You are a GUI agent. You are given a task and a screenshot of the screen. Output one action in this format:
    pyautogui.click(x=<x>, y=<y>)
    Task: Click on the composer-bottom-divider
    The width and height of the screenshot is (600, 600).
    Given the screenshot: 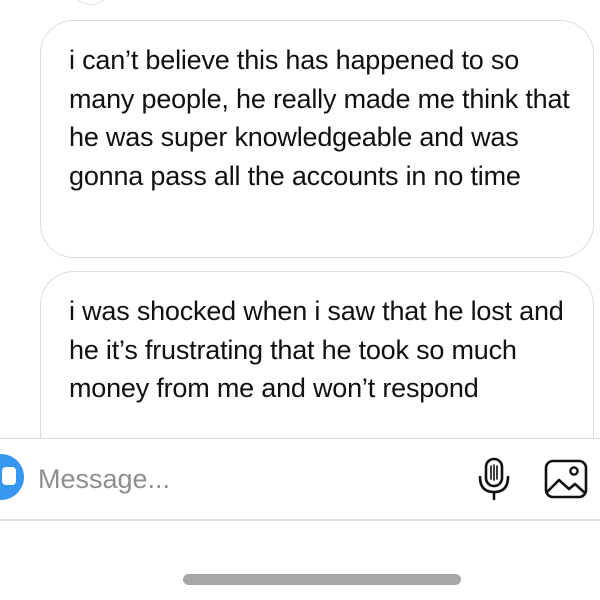 What is the action you would take?
    pyautogui.click(x=300, y=520)
    